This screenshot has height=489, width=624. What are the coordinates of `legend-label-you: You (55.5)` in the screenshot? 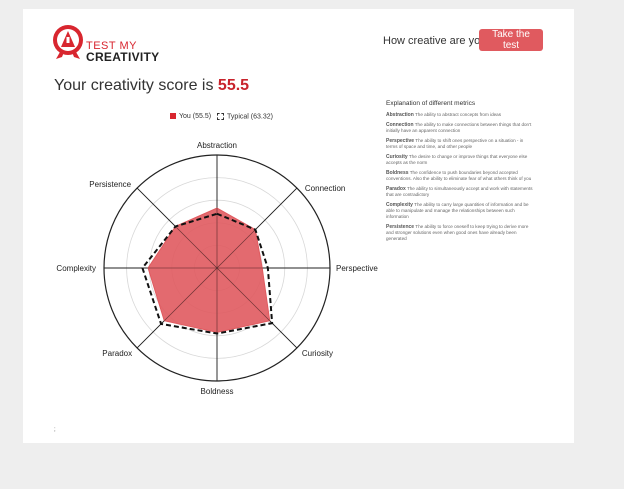 It's located at (195, 117).